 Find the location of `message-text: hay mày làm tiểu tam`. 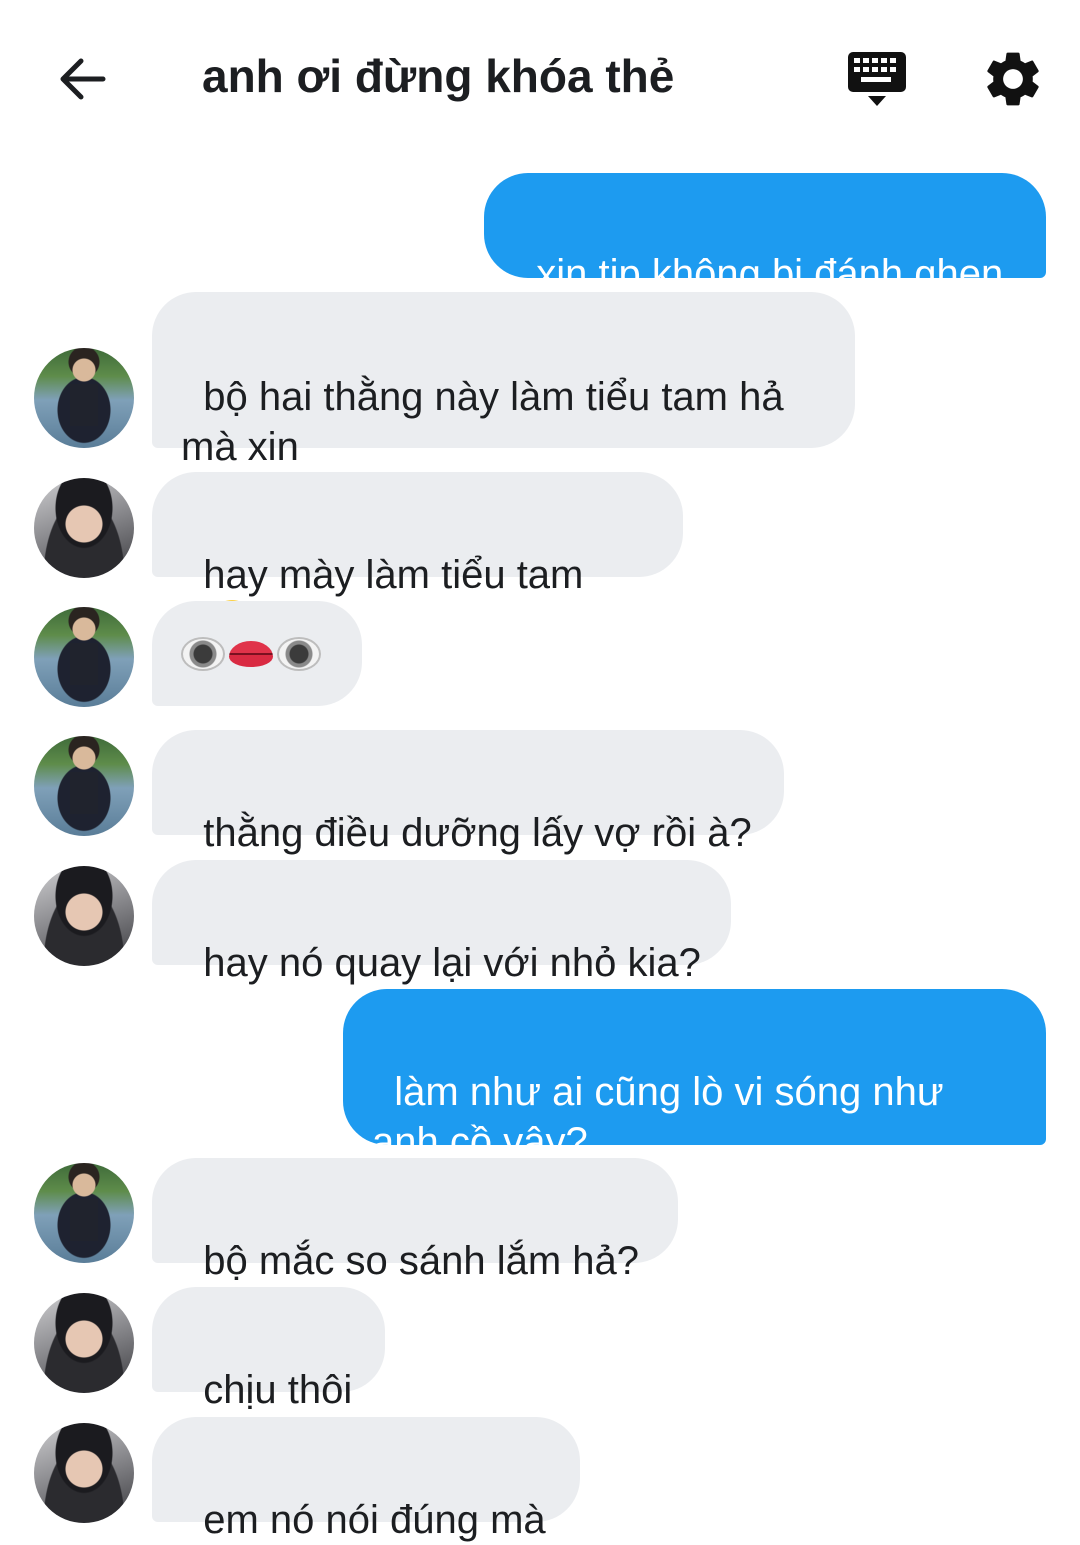

message-text: hay mày làm tiểu tam is located at coordinates (393, 575).